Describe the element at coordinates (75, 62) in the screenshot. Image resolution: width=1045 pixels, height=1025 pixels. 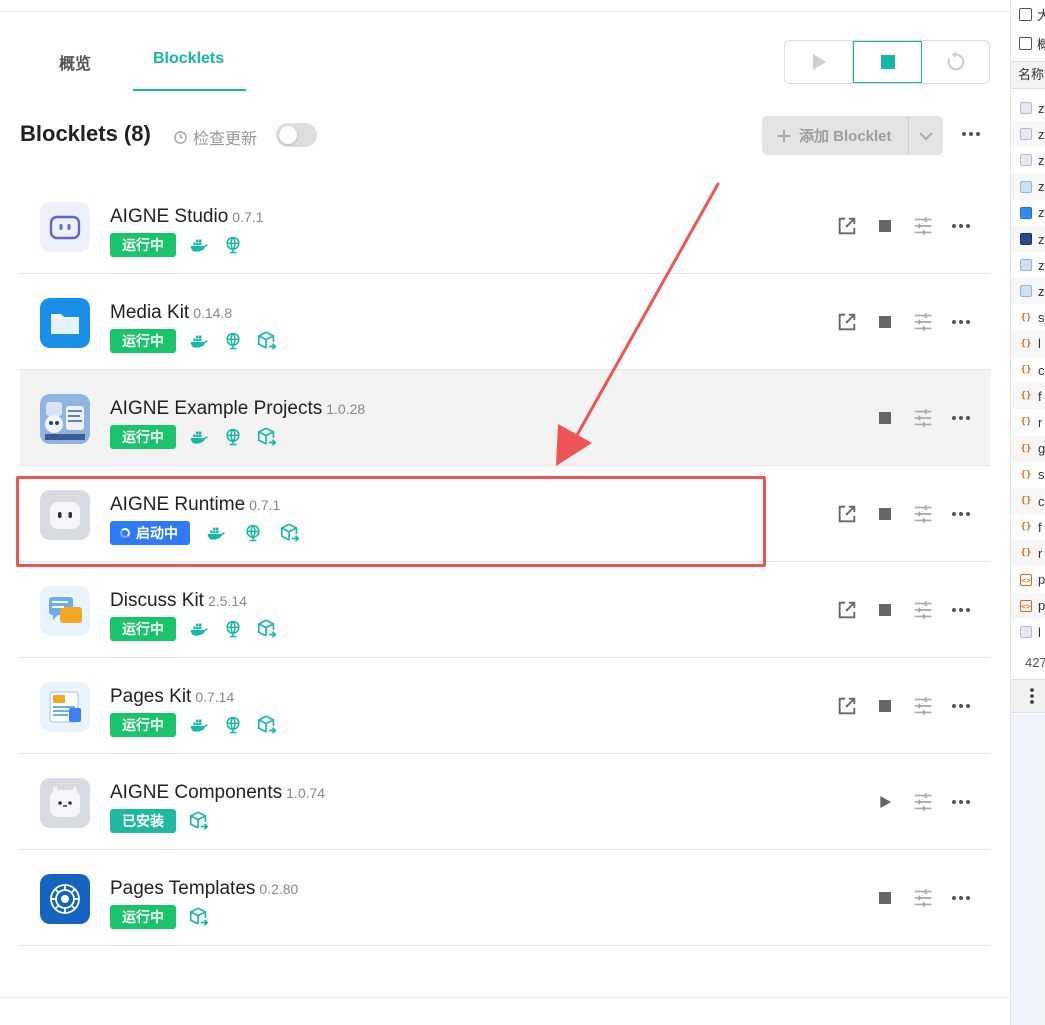
I see `tab-overview: 概览` at that location.